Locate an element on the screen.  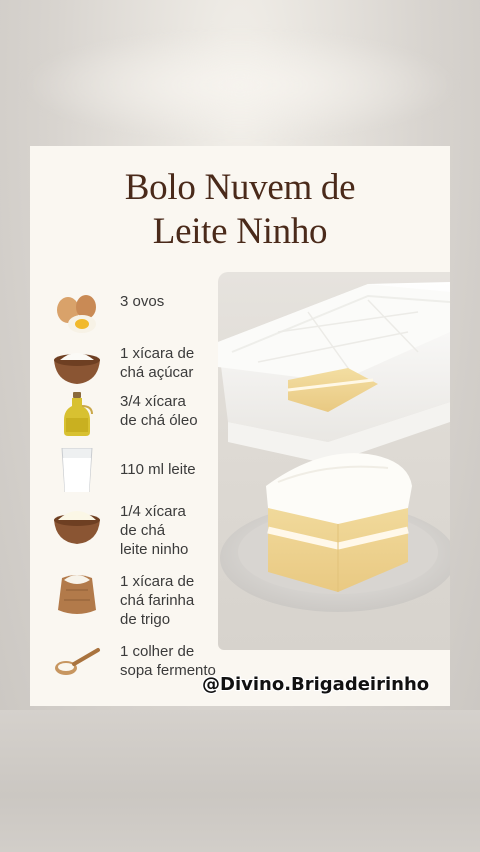
ingredient-flour-text: 1 xícara de chá farinha de trigo is located at coordinates (157, 600).